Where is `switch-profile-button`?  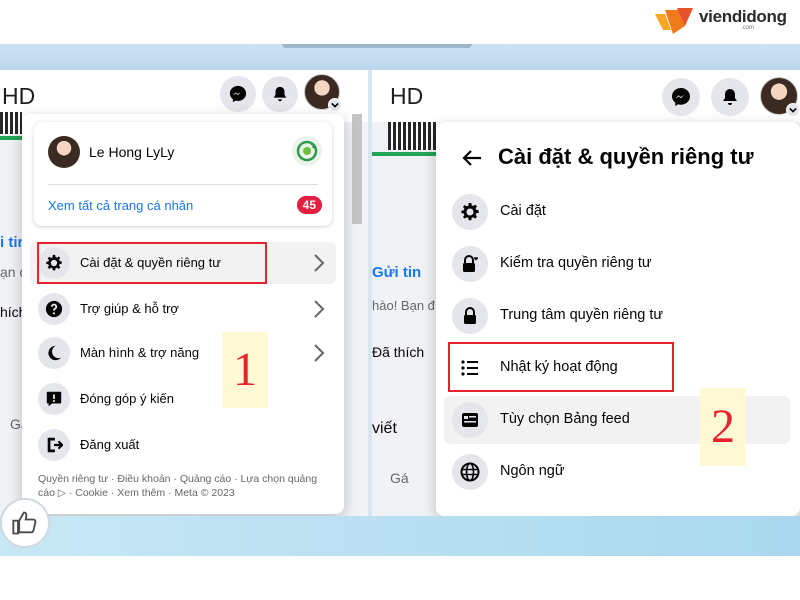 switch-profile-button is located at coordinates (307, 151).